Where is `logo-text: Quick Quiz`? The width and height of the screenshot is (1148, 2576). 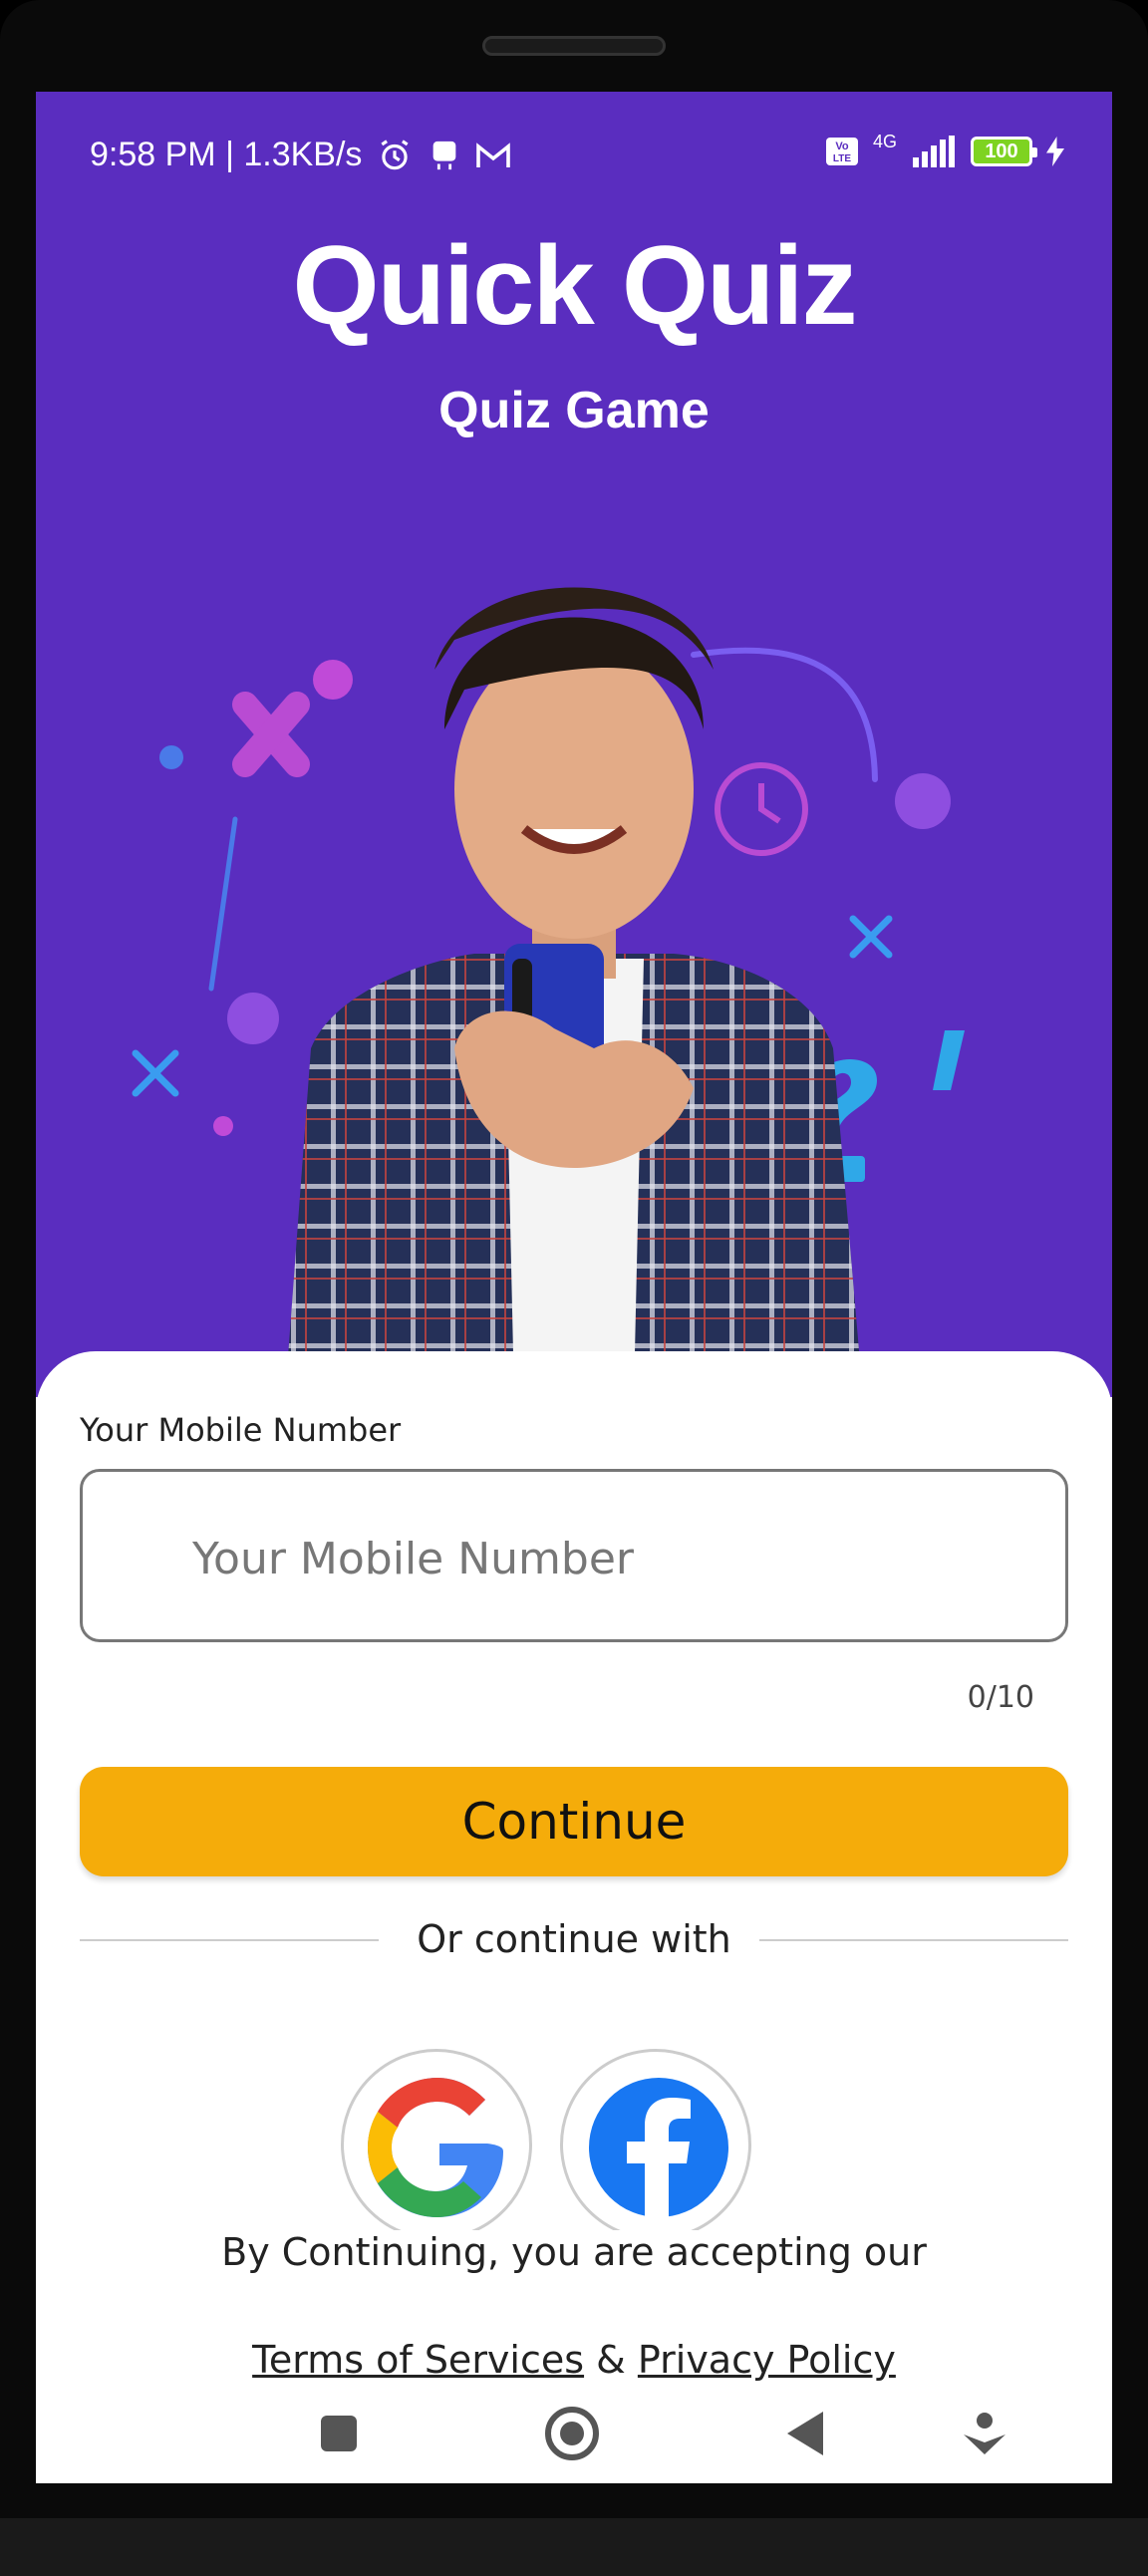 logo-text: Quick Quiz is located at coordinates (575, 285).